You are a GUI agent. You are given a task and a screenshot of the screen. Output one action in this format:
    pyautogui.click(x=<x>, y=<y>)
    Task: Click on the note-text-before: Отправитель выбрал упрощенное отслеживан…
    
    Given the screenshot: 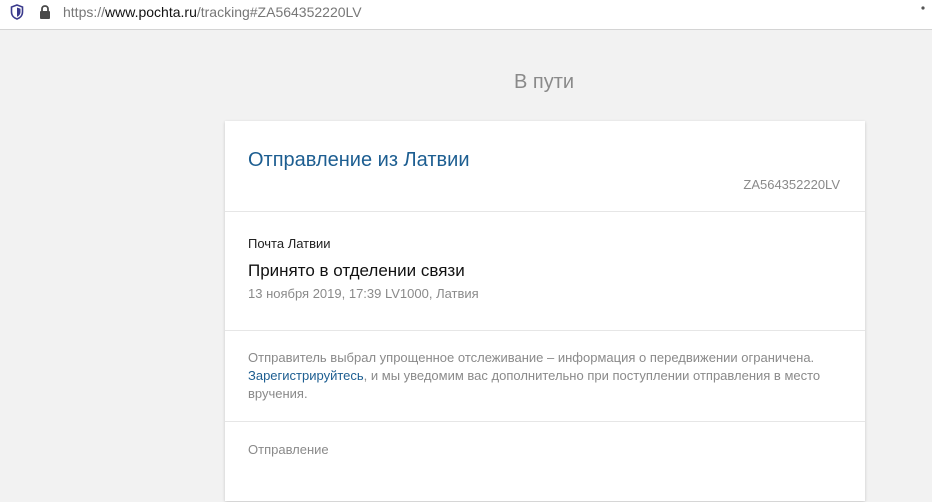 What is the action you would take?
    pyautogui.click(x=531, y=357)
    